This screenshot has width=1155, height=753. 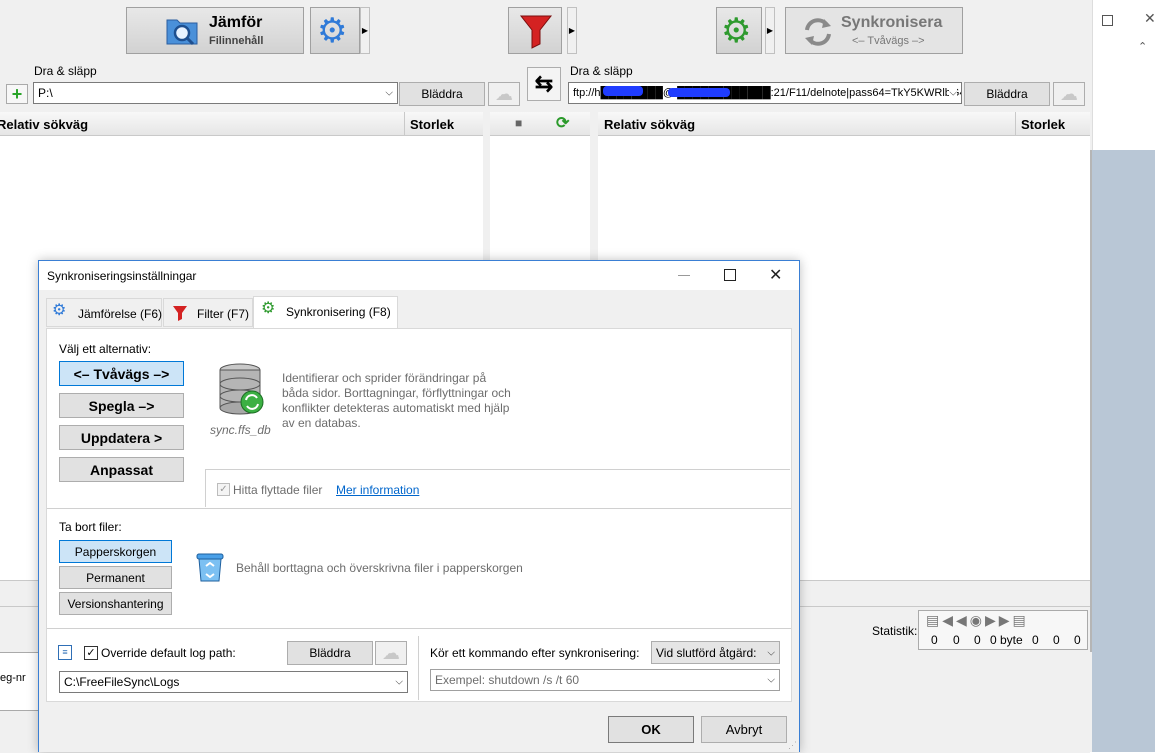 I want to click on left-col-divider, so click(x=404, y=123).